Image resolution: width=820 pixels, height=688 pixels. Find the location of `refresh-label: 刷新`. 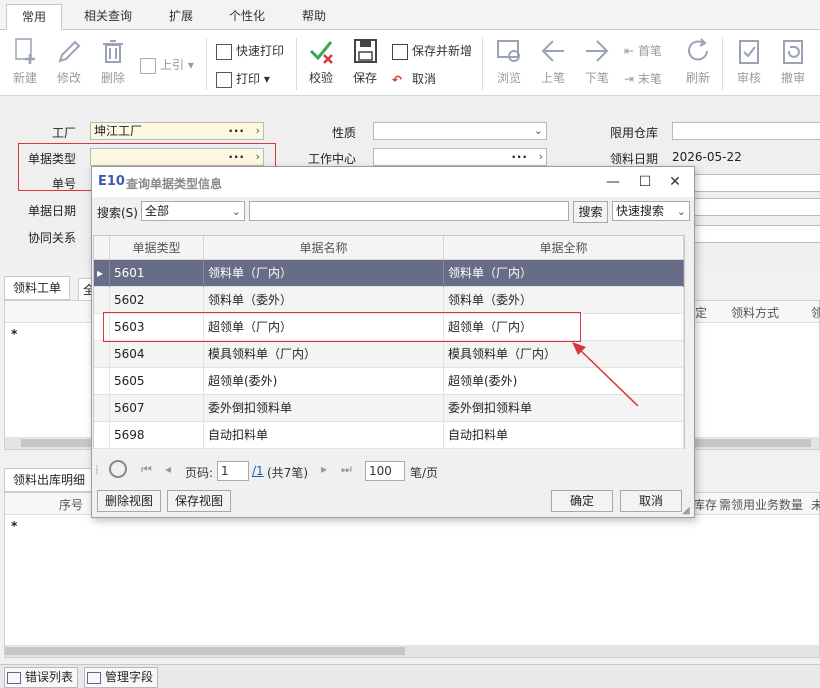

refresh-label: 刷新 is located at coordinates (697, 78).